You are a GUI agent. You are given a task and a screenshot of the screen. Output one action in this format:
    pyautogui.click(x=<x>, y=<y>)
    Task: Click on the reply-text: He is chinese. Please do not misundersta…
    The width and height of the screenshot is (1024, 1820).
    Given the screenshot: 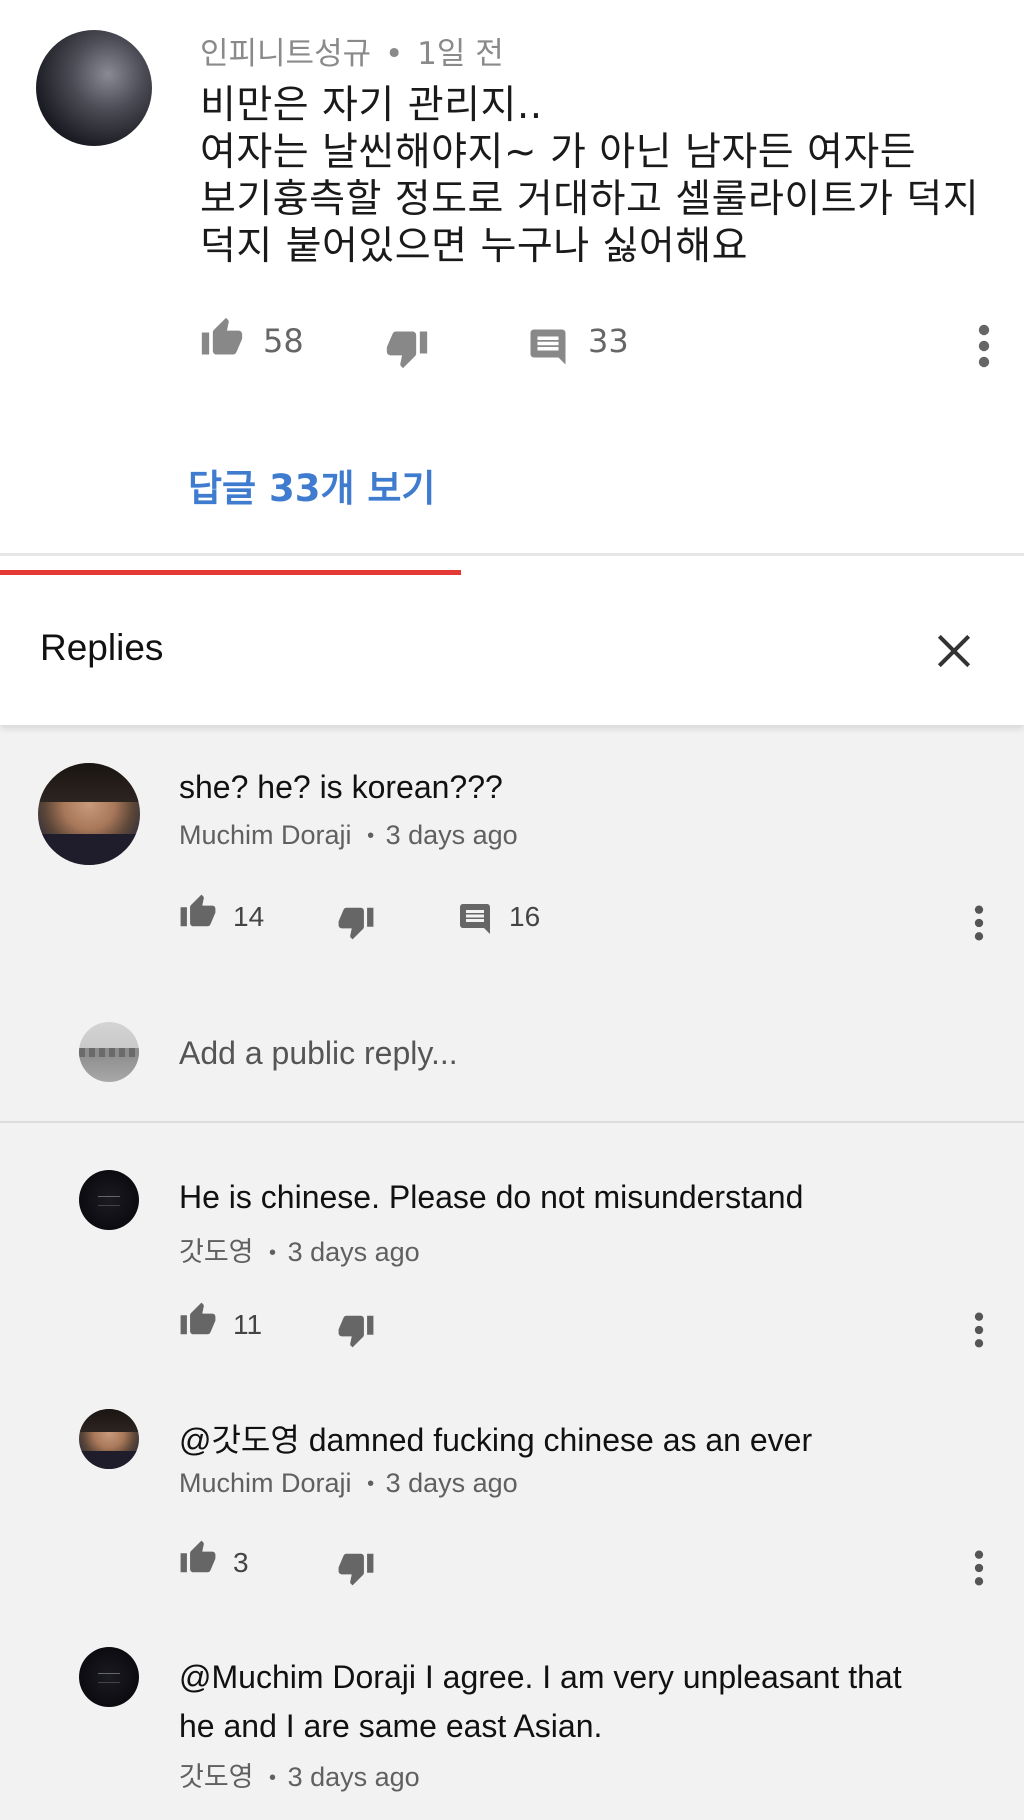 What is the action you would take?
    pyautogui.click(x=491, y=1197)
    